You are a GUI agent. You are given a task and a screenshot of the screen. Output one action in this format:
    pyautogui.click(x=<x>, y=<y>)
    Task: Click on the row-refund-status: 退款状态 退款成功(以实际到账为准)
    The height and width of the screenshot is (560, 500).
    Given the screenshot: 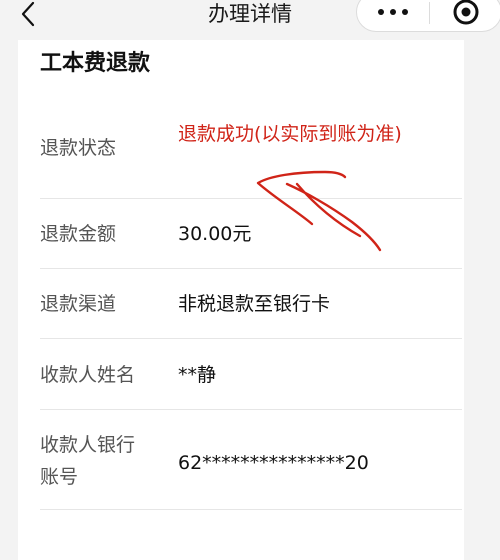 What is the action you would take?
    pyautogui.click(x=241, y=160)
    